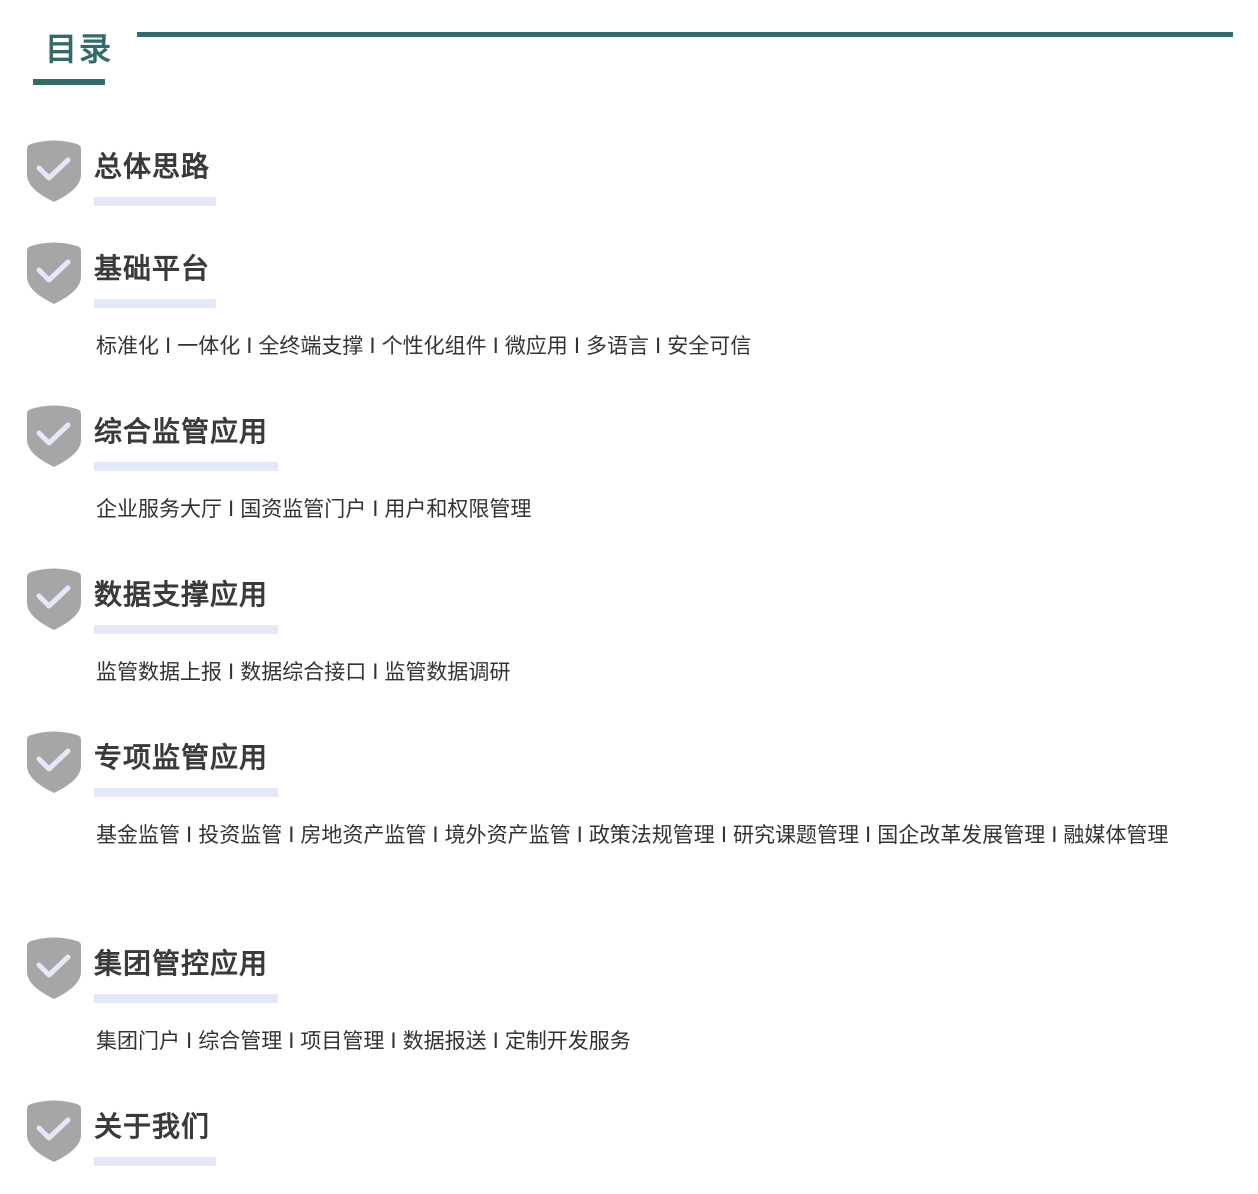  I want to click on toc-title: 目录, so click(79, 49).